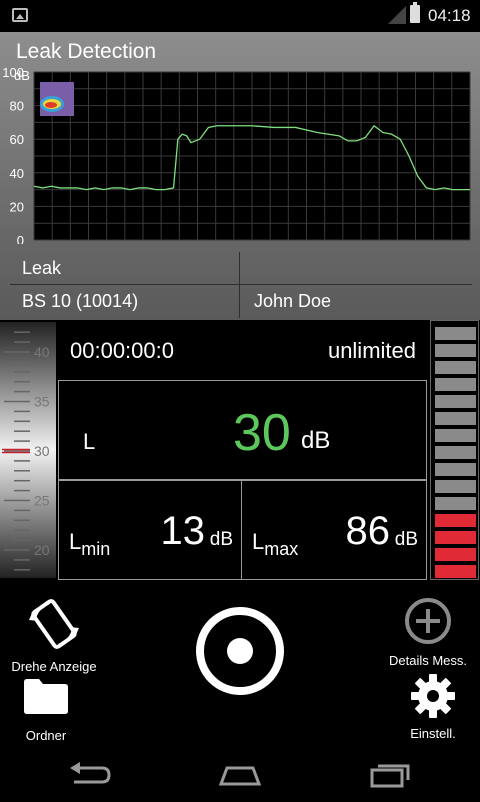 The height and width of the screenshot is (802, 480). Describe the element at coordinates (17, 206) in the screenshot. I see `chart-y-tick-label: 20` at that location.